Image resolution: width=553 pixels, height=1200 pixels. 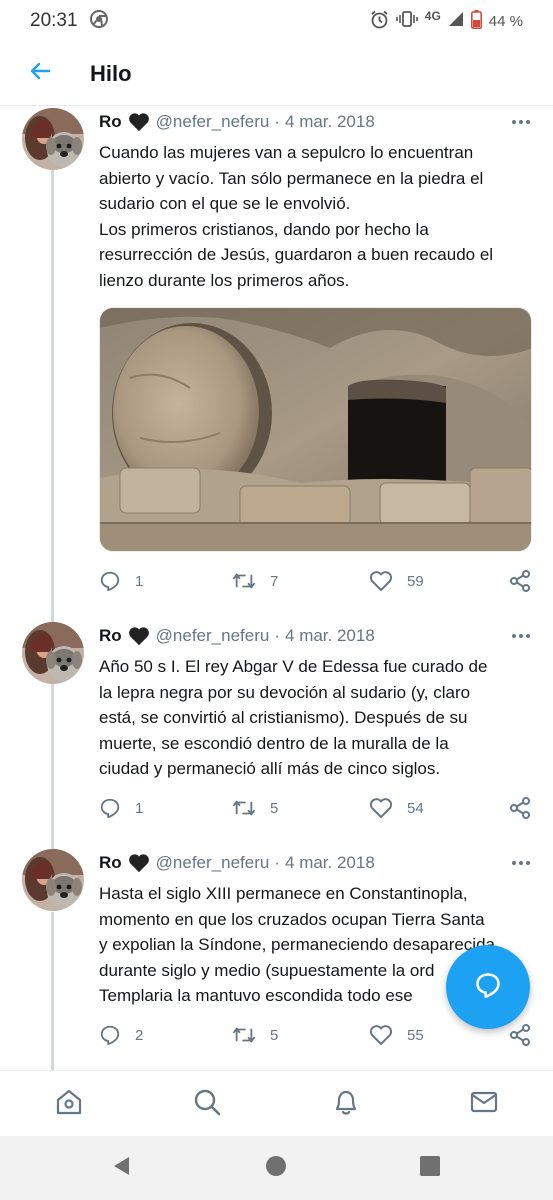 What do you see at coordinates (396, 581) in the screenshot?
I see `like-button: 59` at bounding box center [396, 581].